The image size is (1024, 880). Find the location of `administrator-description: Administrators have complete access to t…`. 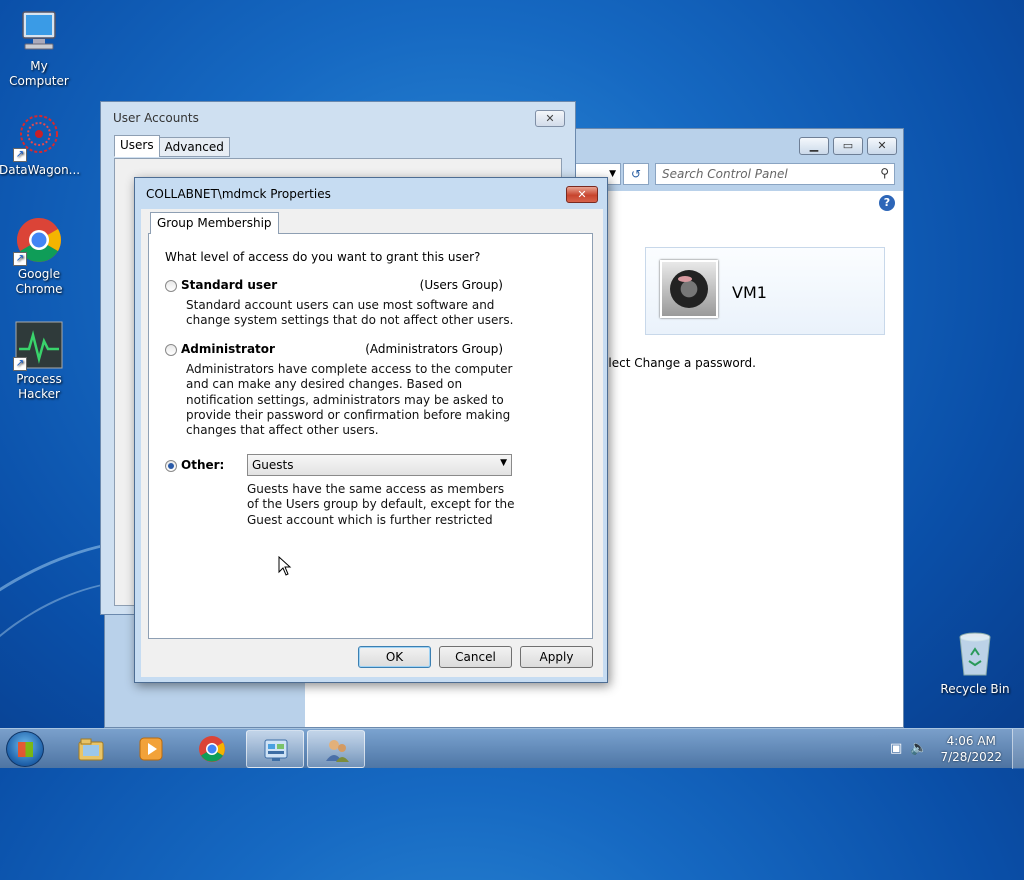

administrator-description: Administrators have complete access to t… is located at coordinates (349, 400).